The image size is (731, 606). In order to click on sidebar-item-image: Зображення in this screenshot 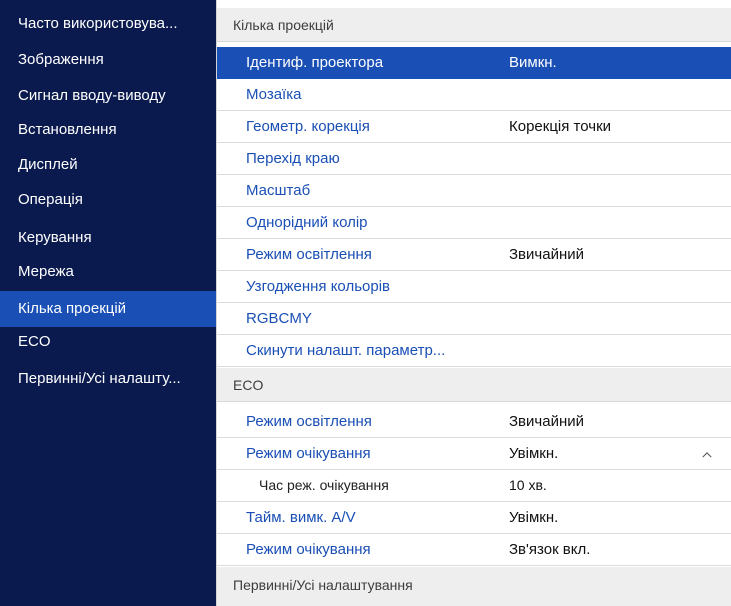, I will do `click(108, 60)`.